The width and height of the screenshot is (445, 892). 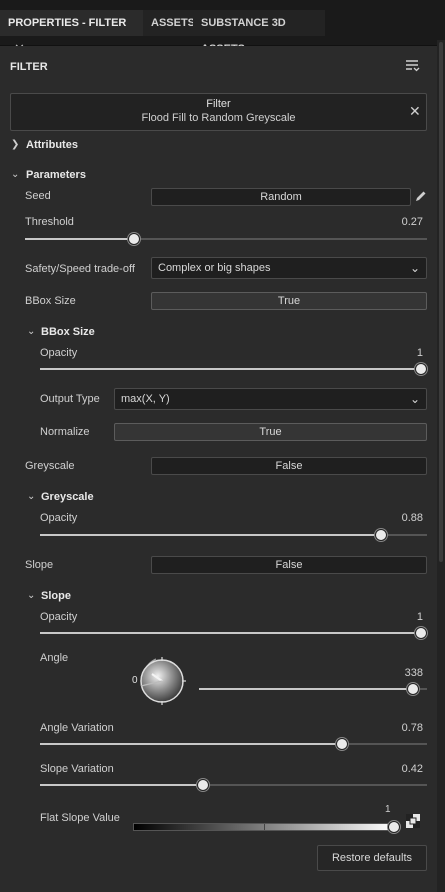 I want to click on threshold-value: 0.27, so click(x=412, y=222).